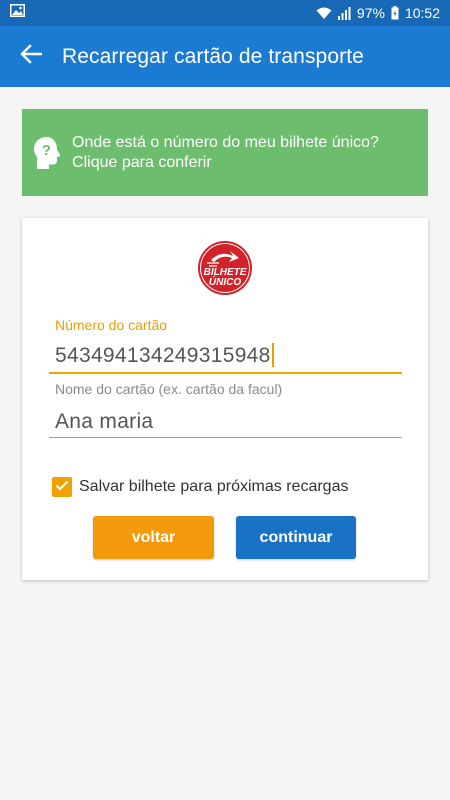  I want to click on card-name-field: Ana maria, so click(104, 422).